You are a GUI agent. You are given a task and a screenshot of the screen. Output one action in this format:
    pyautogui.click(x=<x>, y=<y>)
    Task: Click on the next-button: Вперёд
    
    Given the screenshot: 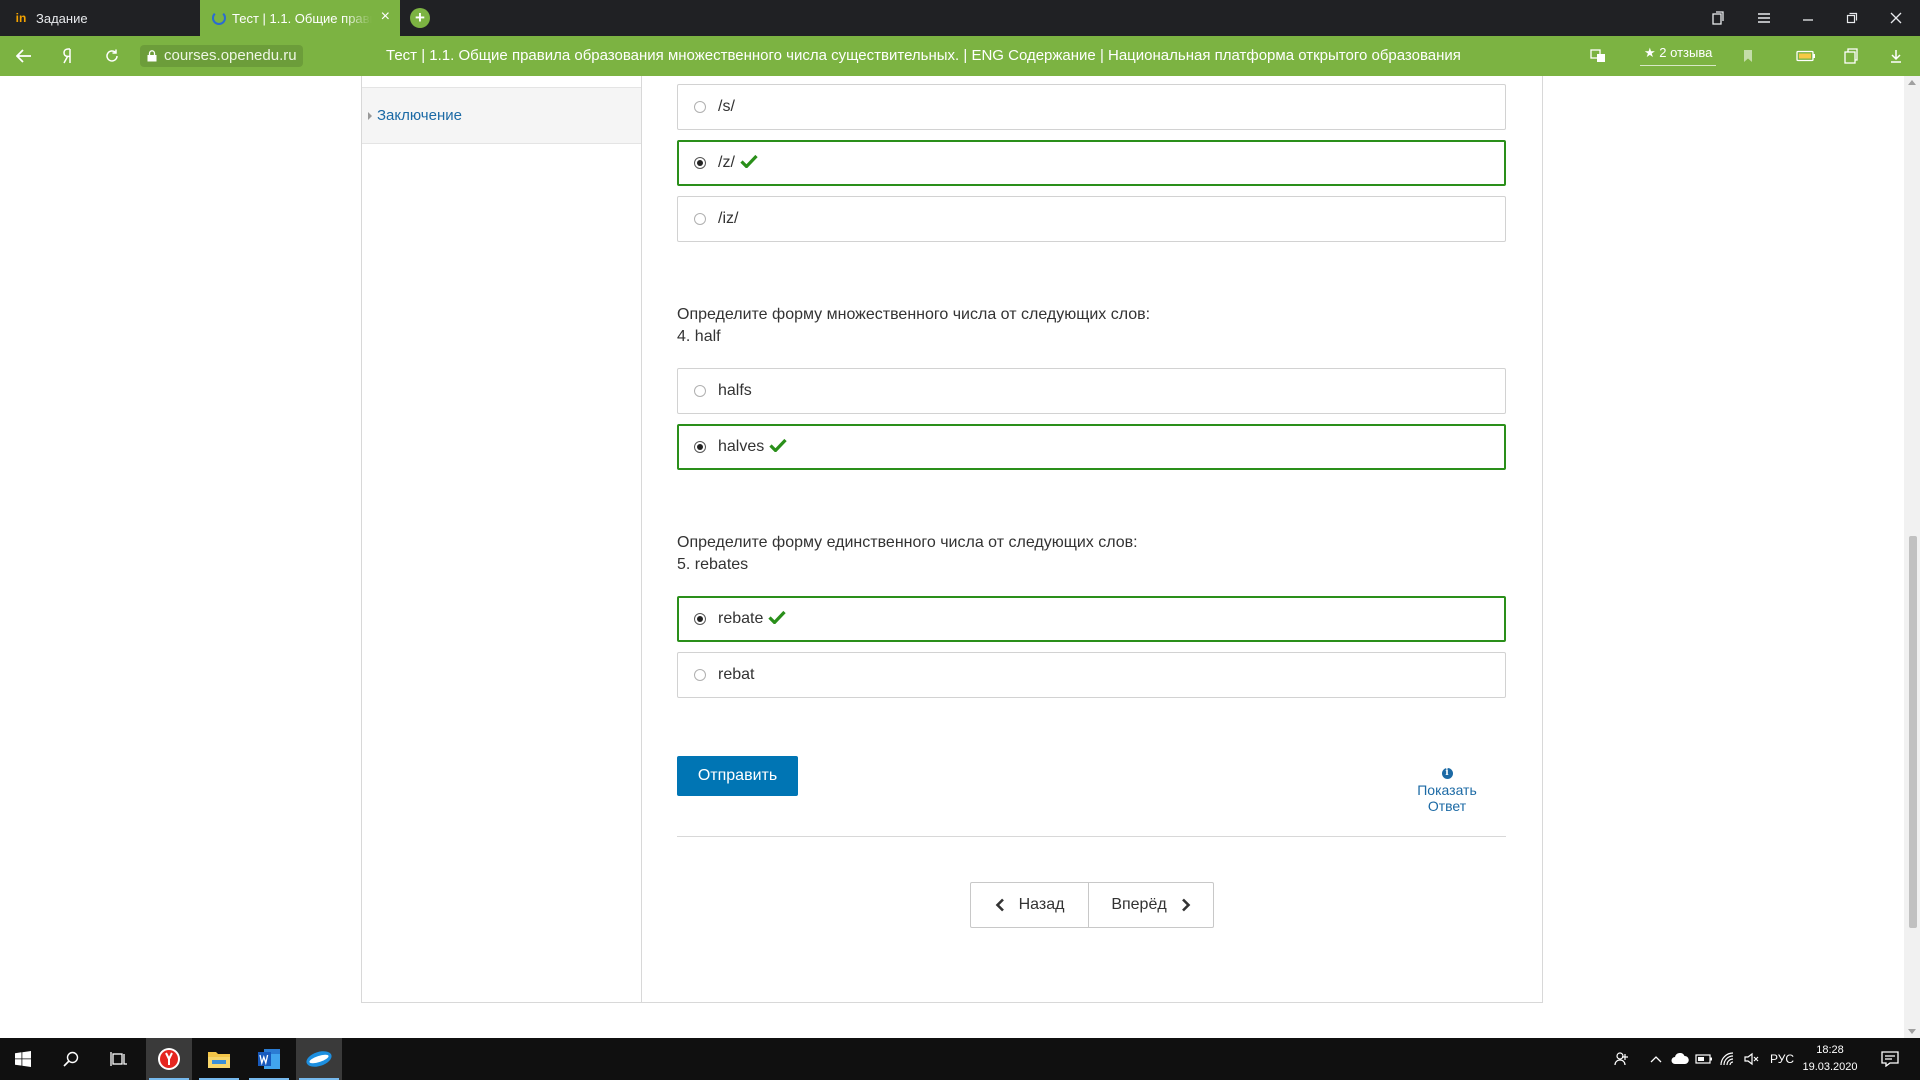 What is the action you would take?
    pyautogui.click(x=1151, y=905)
    